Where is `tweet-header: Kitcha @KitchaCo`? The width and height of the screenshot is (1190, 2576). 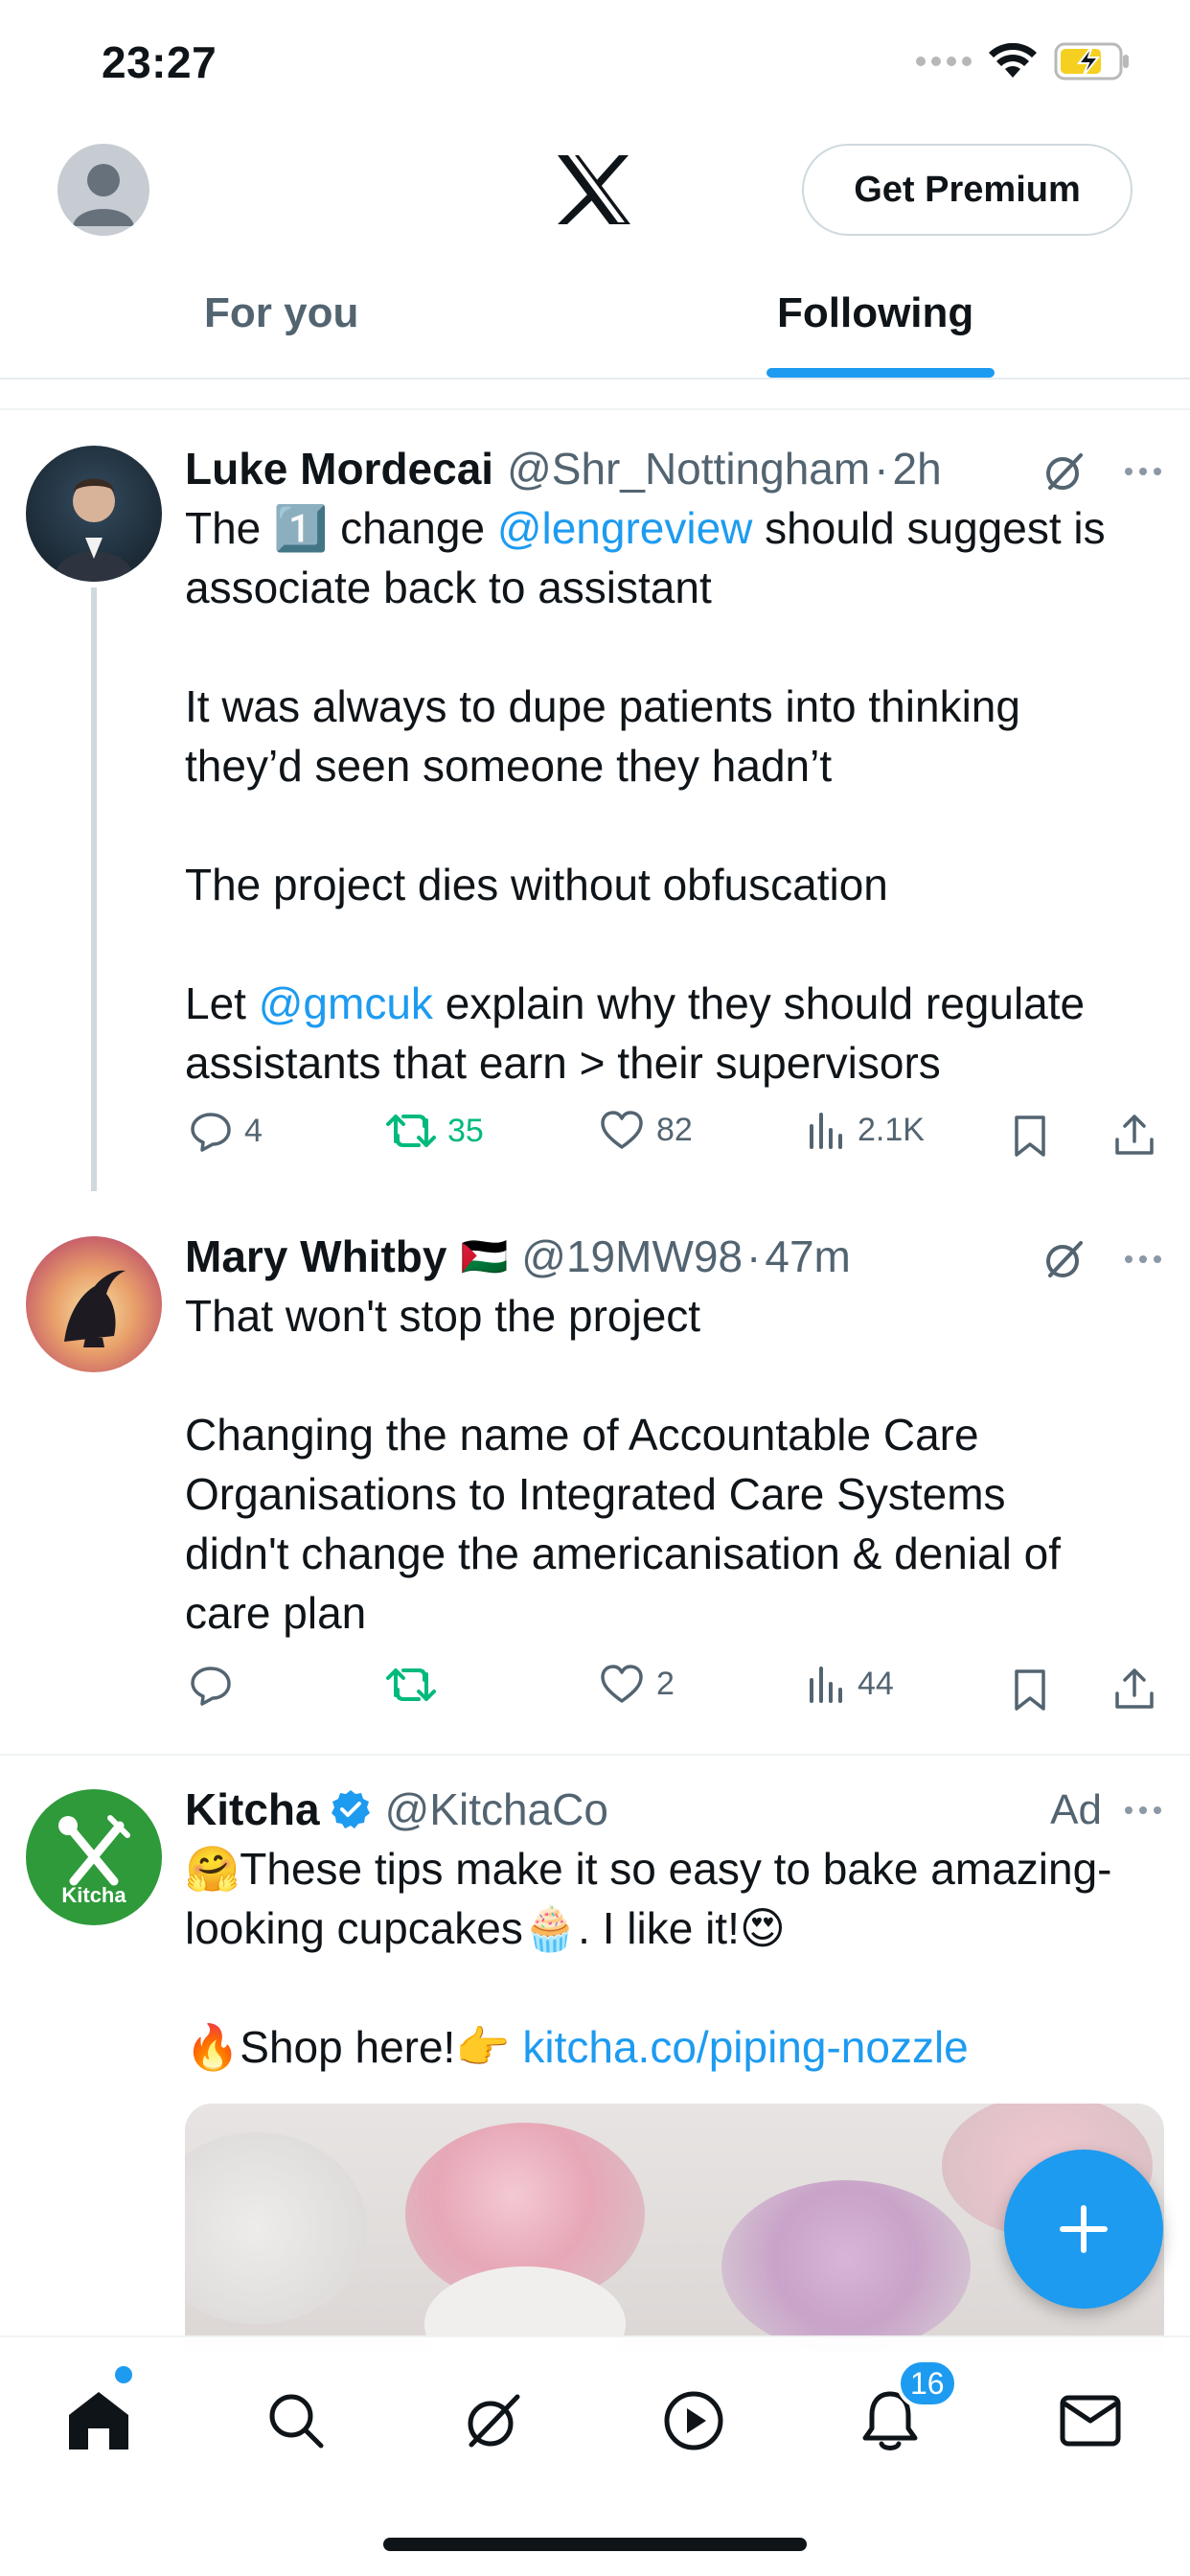 tweet-header: Kitcha @KitchaCo is located at coordinates (397, 1809).